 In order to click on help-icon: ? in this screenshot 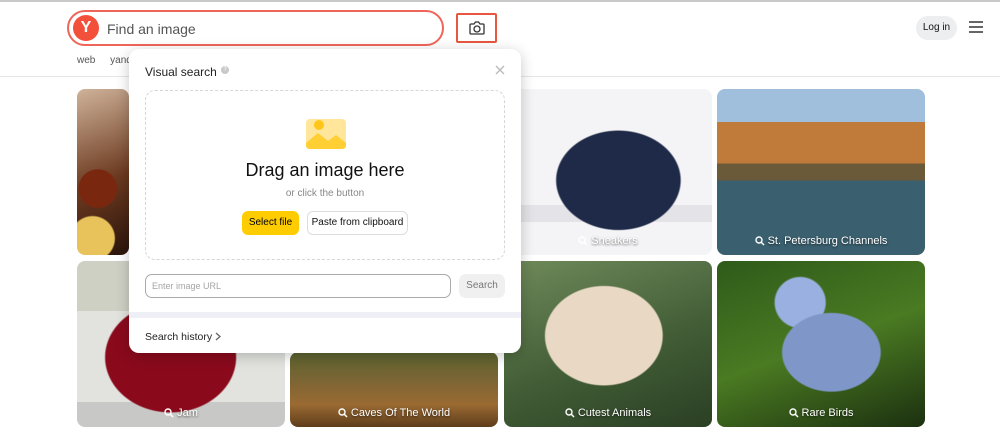, I will do `click(225, 70)`.